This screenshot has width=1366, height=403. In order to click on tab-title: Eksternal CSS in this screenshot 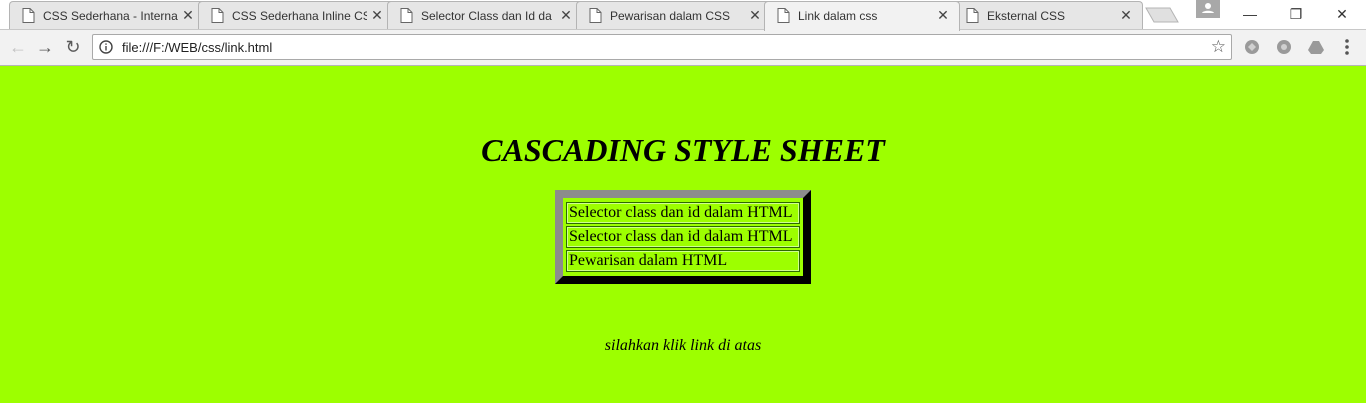, I will do `click(1026, 16)`.